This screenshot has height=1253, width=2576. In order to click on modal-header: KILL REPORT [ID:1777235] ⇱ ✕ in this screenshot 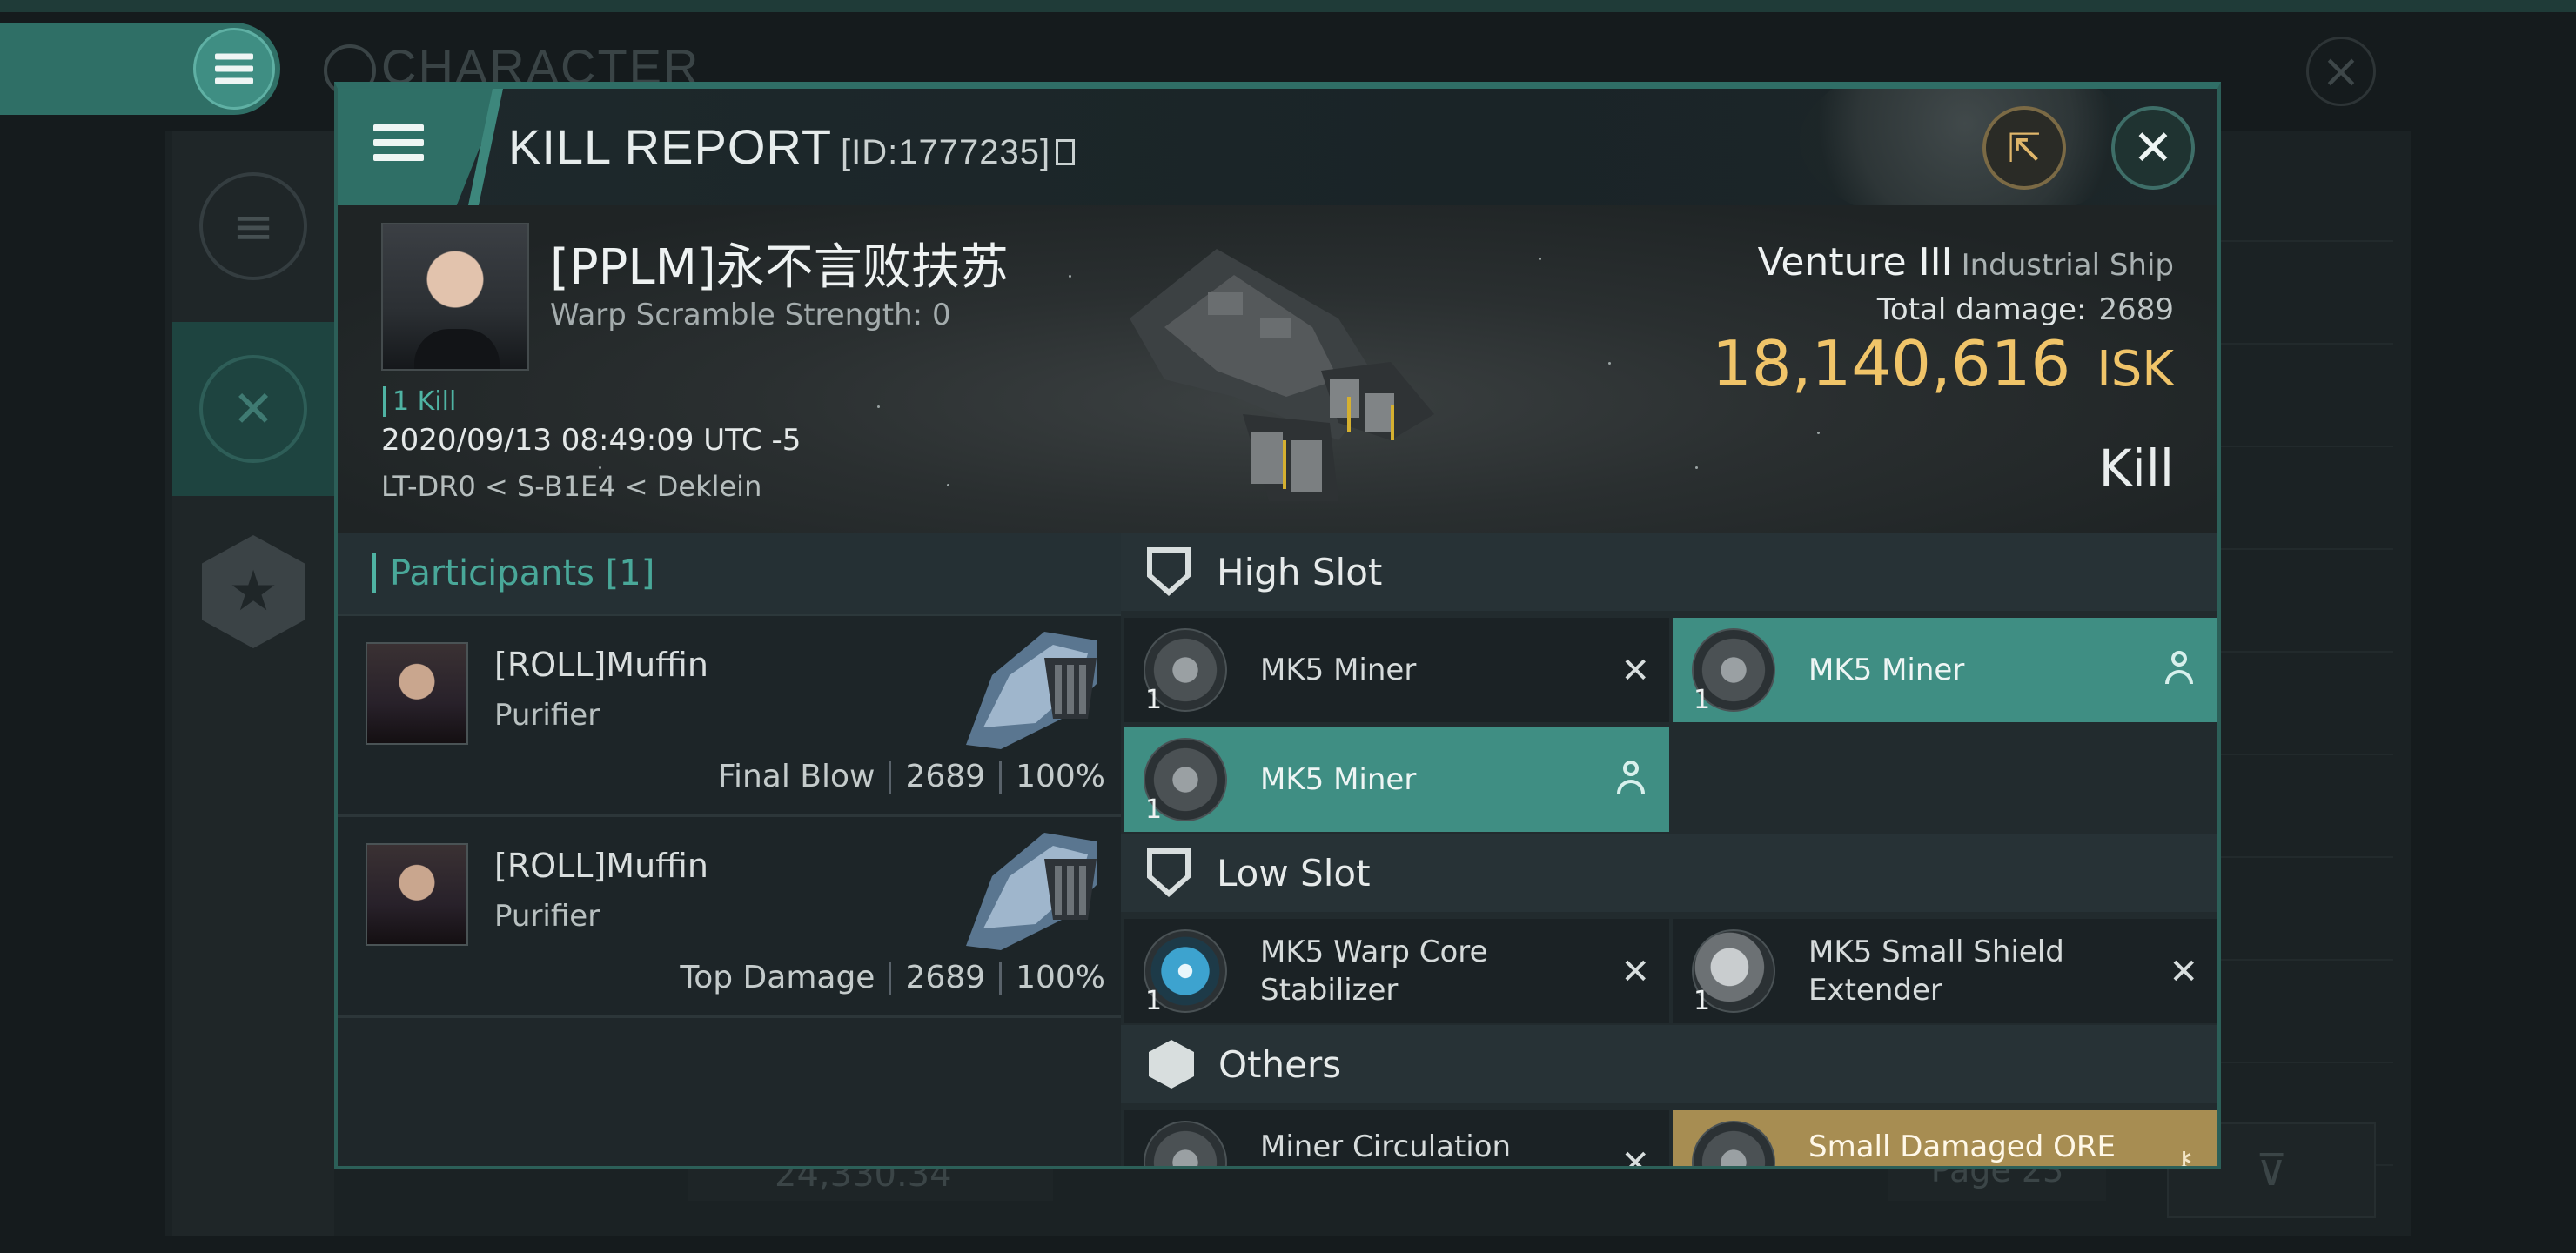, I will do `click(1277, 158)`.